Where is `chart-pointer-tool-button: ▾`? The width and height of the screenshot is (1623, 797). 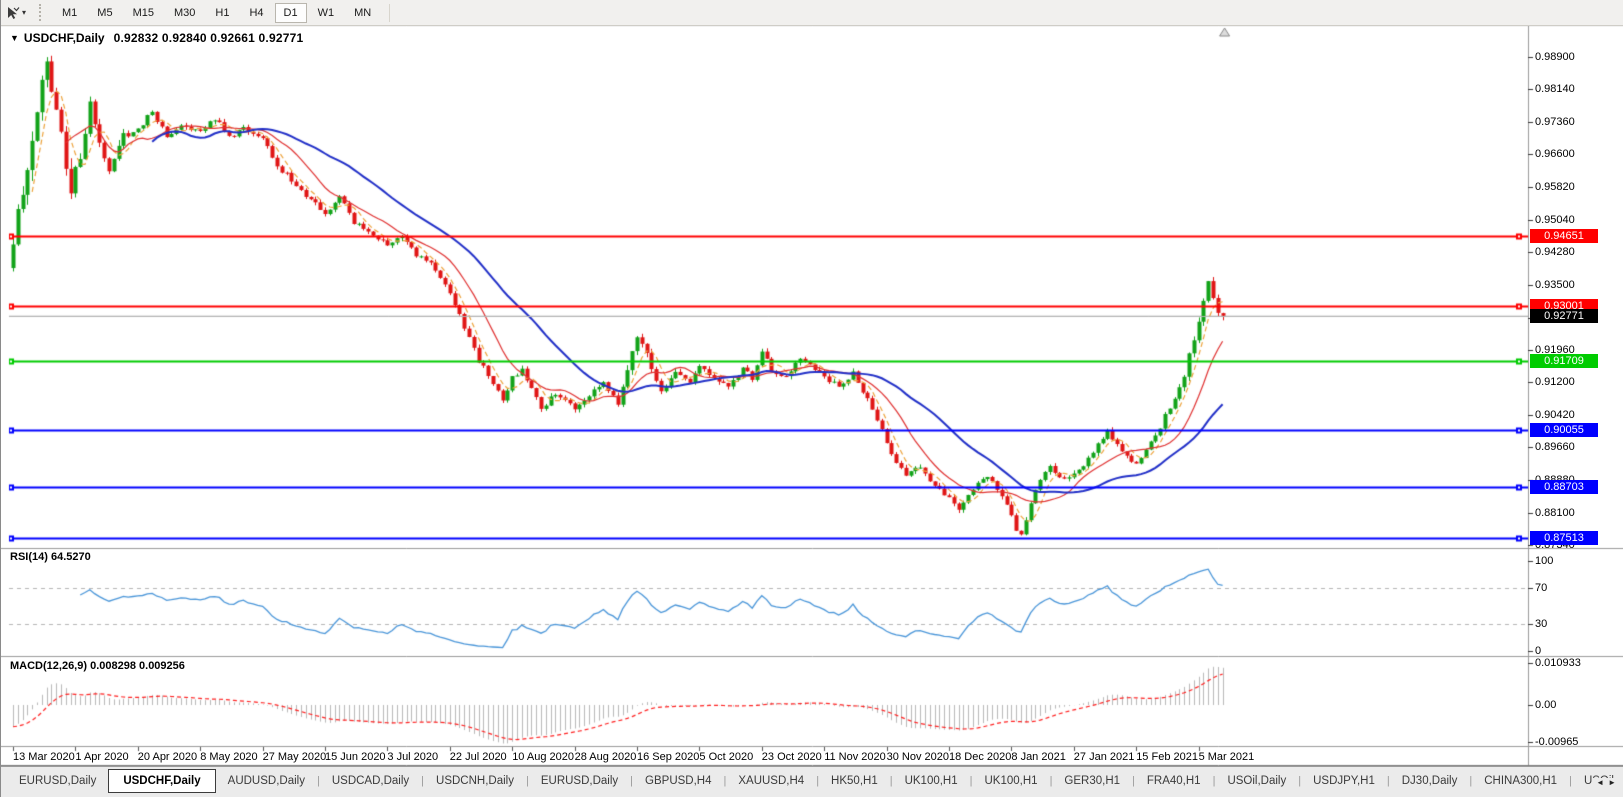
chart-pointer-tool-button: ▾ is located at coordinates (16, 13).